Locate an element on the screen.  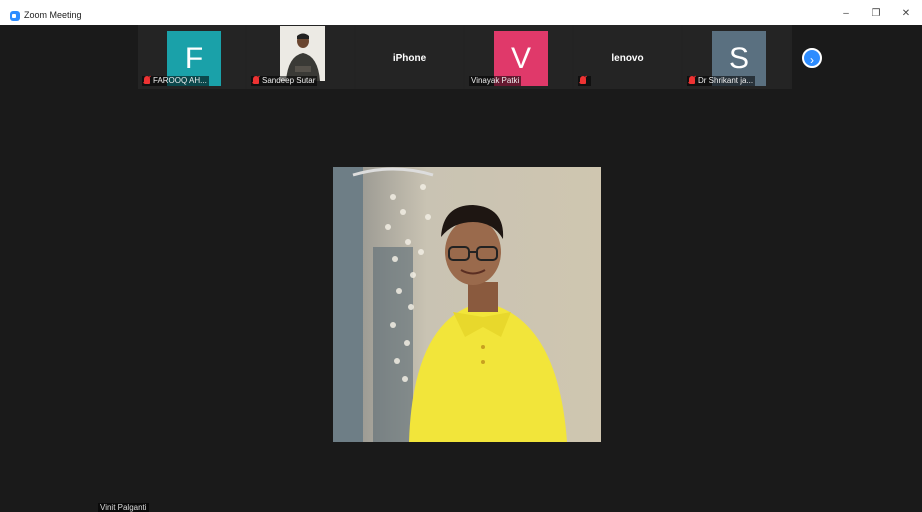
participant-name: iPhone is located at coordinates (409, 58).